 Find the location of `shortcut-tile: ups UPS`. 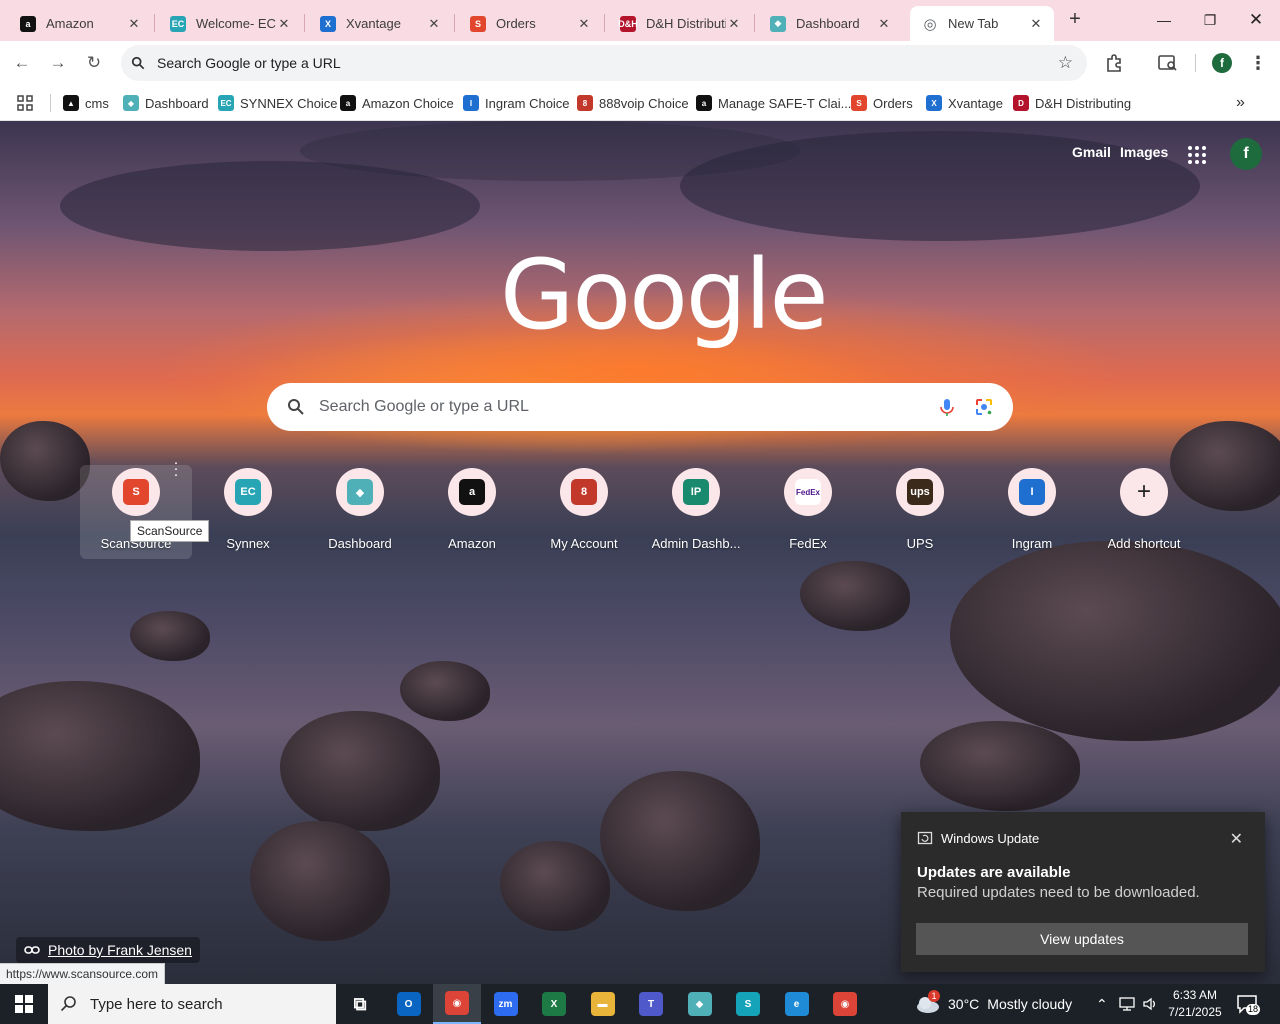

shortcut-tile: ups UPS is located at coordinates (920, 512).